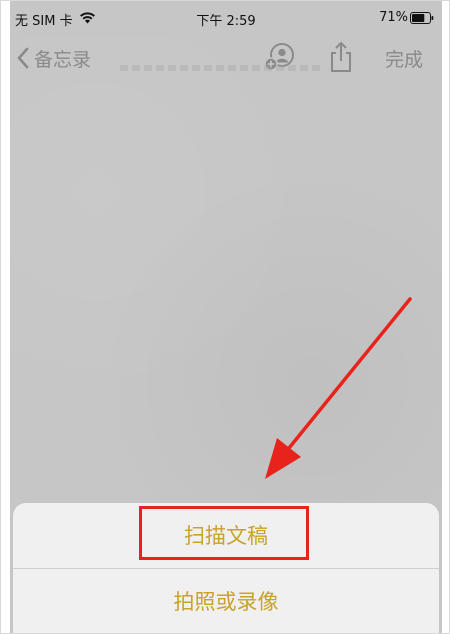  What do you see at coordinates (220, 68) in the screenshot?
I see `faint-watermark-text` at bounding box center [220, 68].